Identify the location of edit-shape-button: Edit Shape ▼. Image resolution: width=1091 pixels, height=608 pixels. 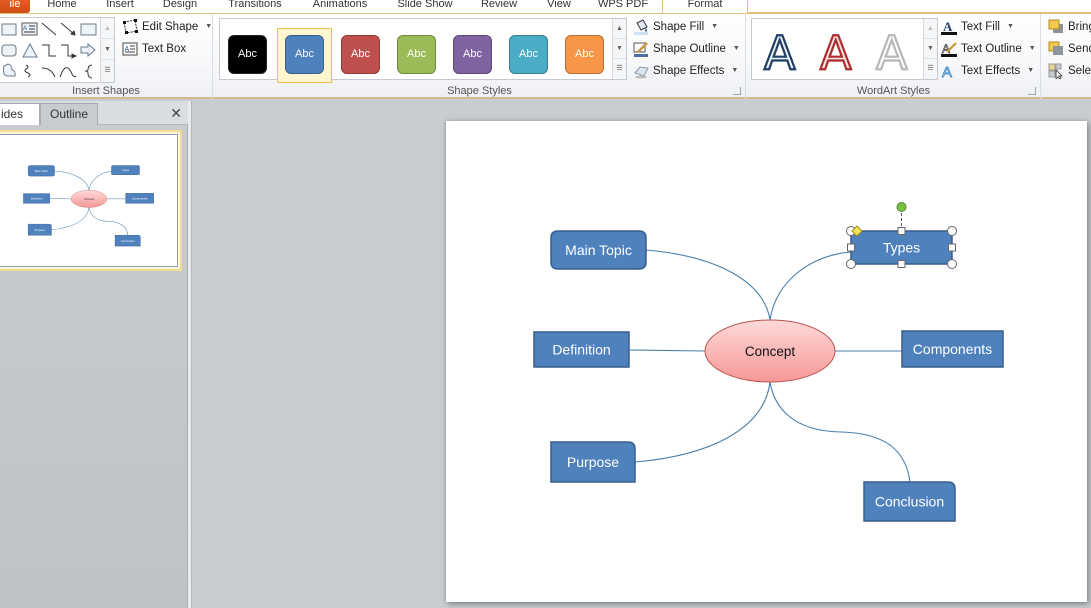
(167, 27).